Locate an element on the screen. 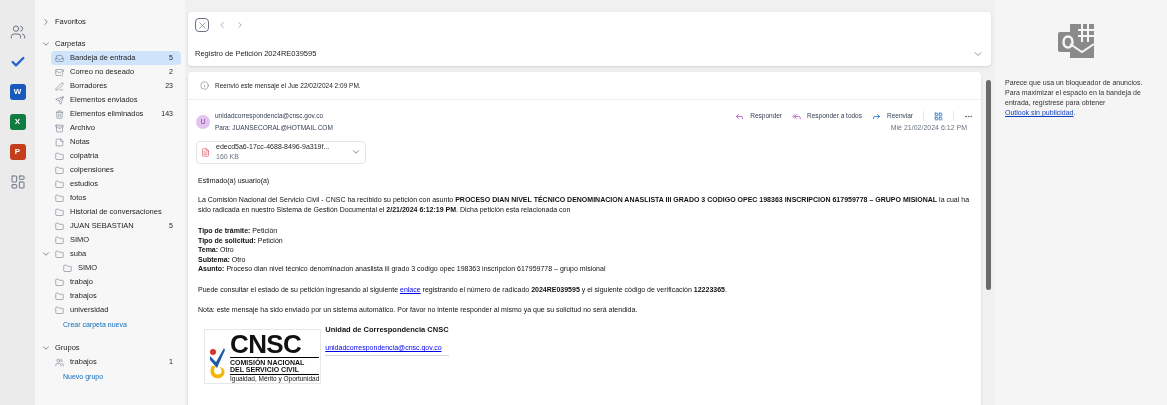 This screenshot has height=405, width=1167. mail-warning-icon is located at coordinates (59, 72).